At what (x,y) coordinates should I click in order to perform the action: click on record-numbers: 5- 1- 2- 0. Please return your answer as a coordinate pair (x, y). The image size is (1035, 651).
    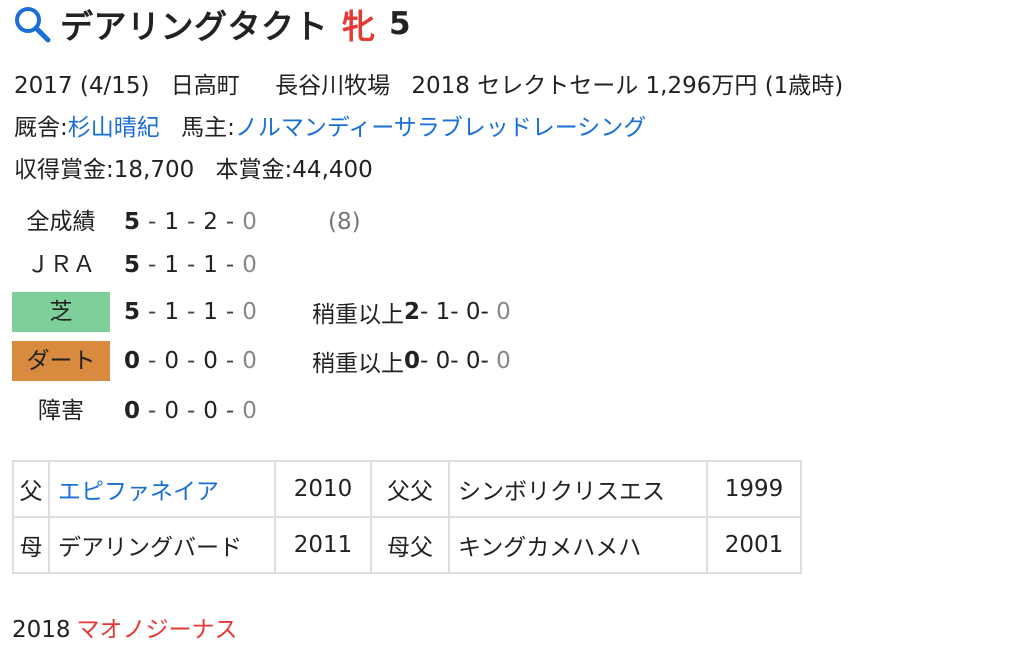
    Looking at the image, I should click on (190, 222).